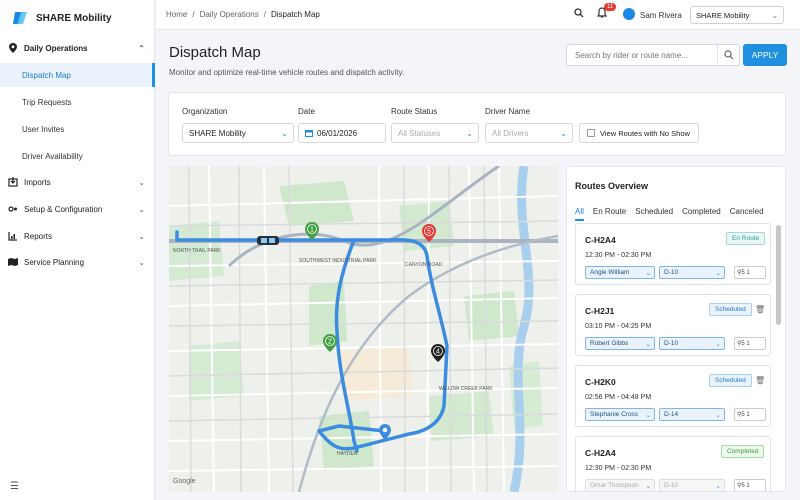 This screenshot has height=500, width=800. I want to click on map-label: NORTH TRAIL PARK, so click(197, 251).